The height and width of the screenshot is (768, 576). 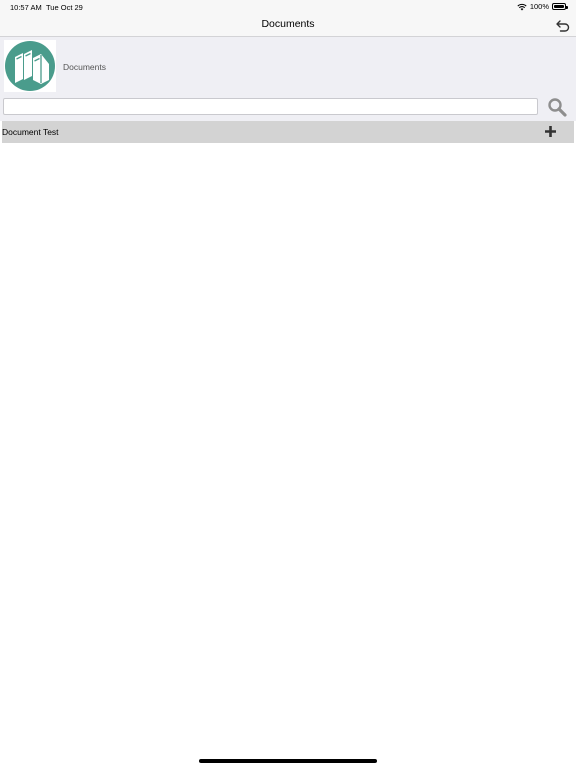 What do you see at coordinates (270, 106) in the screenshot?
I see `search-input` at bounding box center [270, 106].